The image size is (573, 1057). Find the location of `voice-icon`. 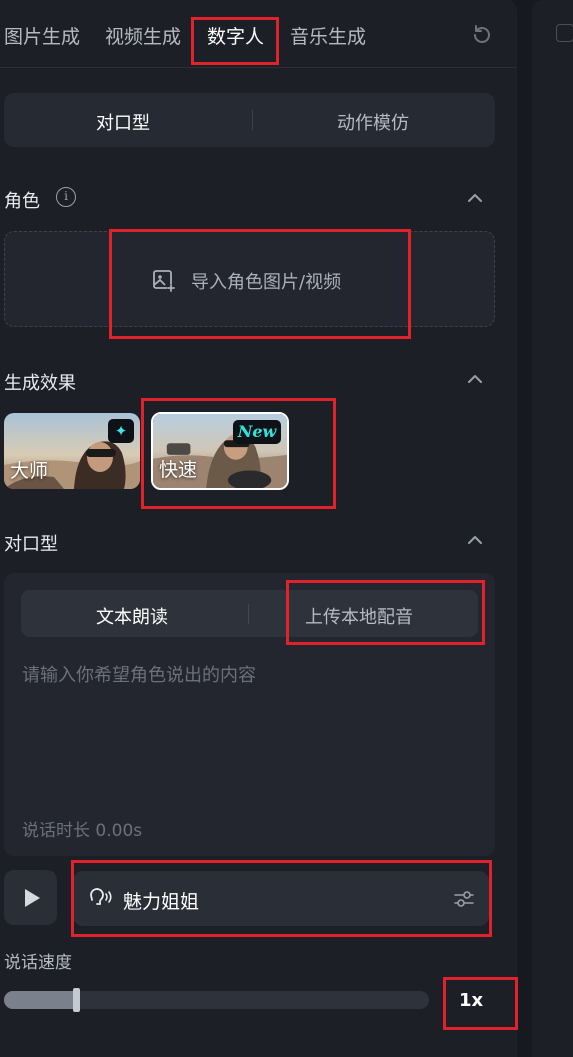

voice-icon is located at coordinates (101, 896).